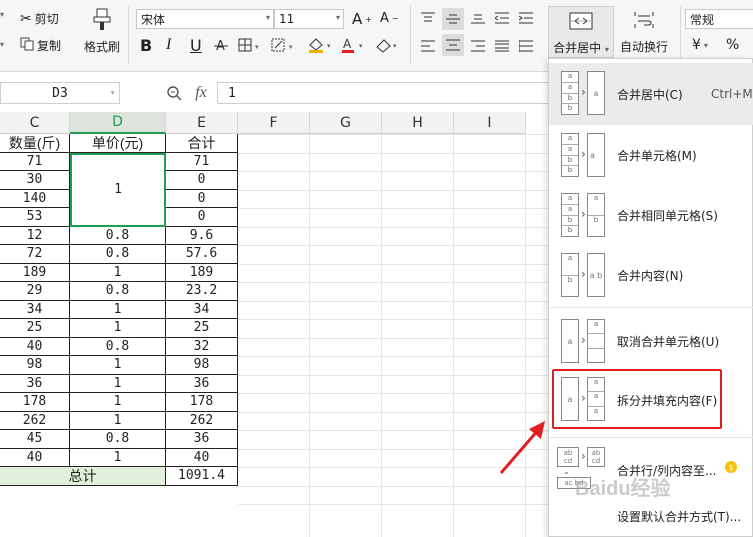 Image resolution: width=753 pixels, height=537 pixels. What do you see at coordinates (428, 18) in the screenshot?
I see `align-top-icon` at bounding box center [428, 18].